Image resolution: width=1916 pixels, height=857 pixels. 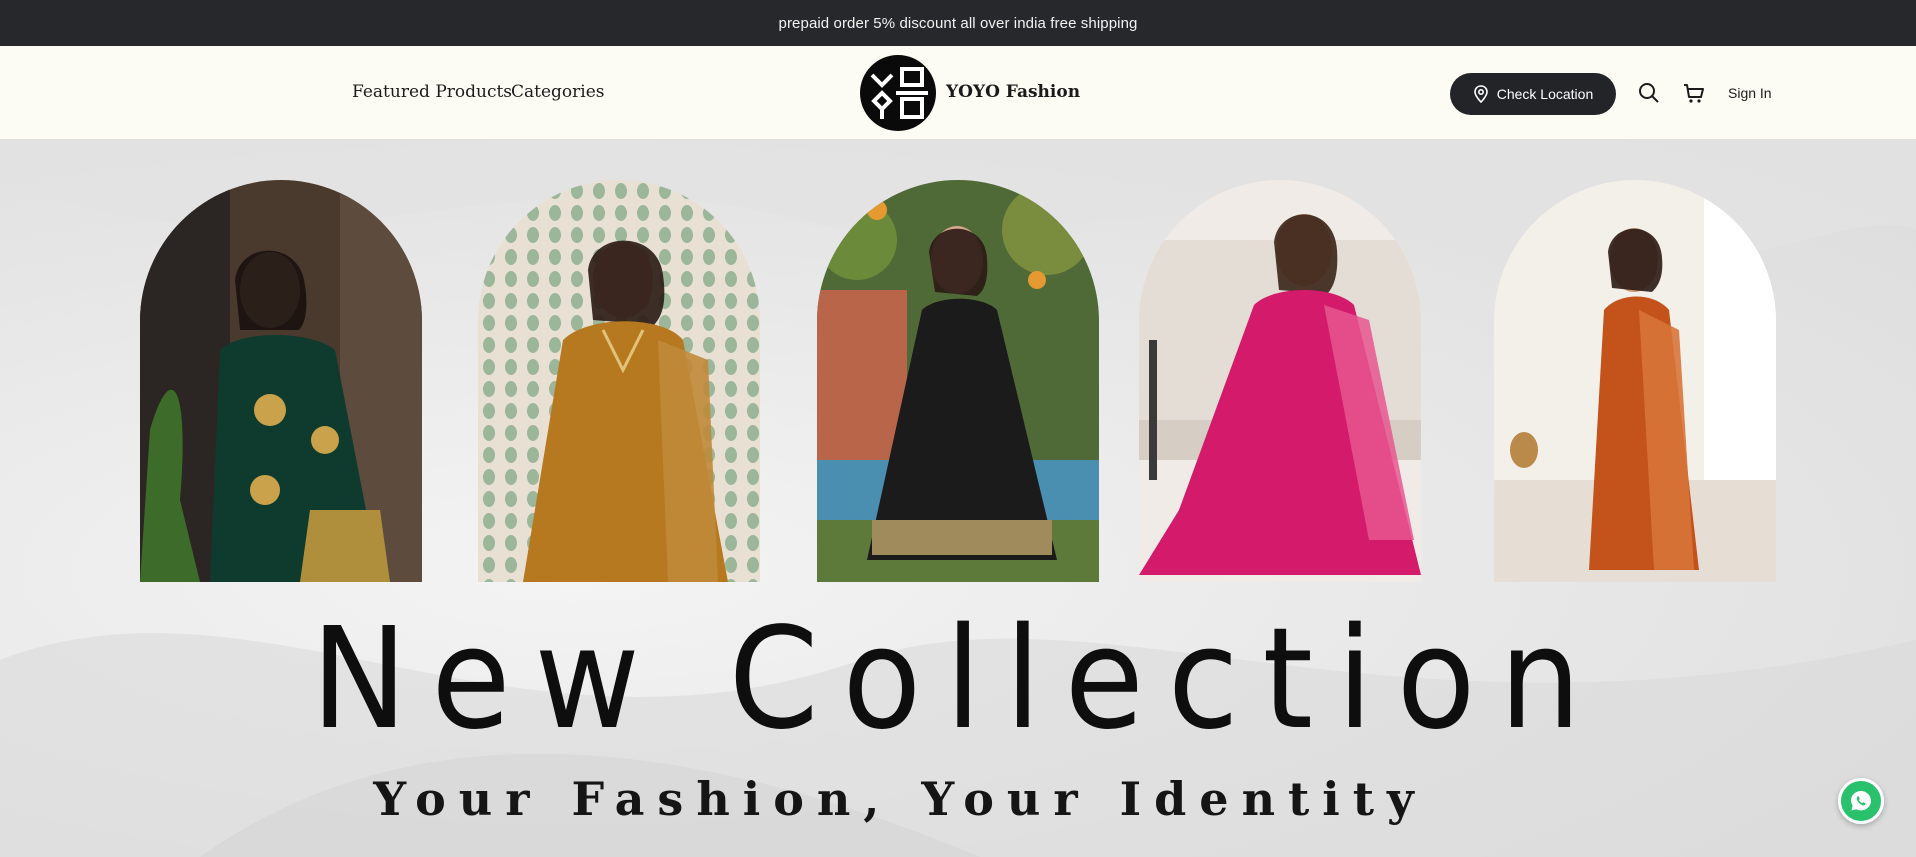 I want to click on whatsapp-icon, so click(x=1861, y=801).